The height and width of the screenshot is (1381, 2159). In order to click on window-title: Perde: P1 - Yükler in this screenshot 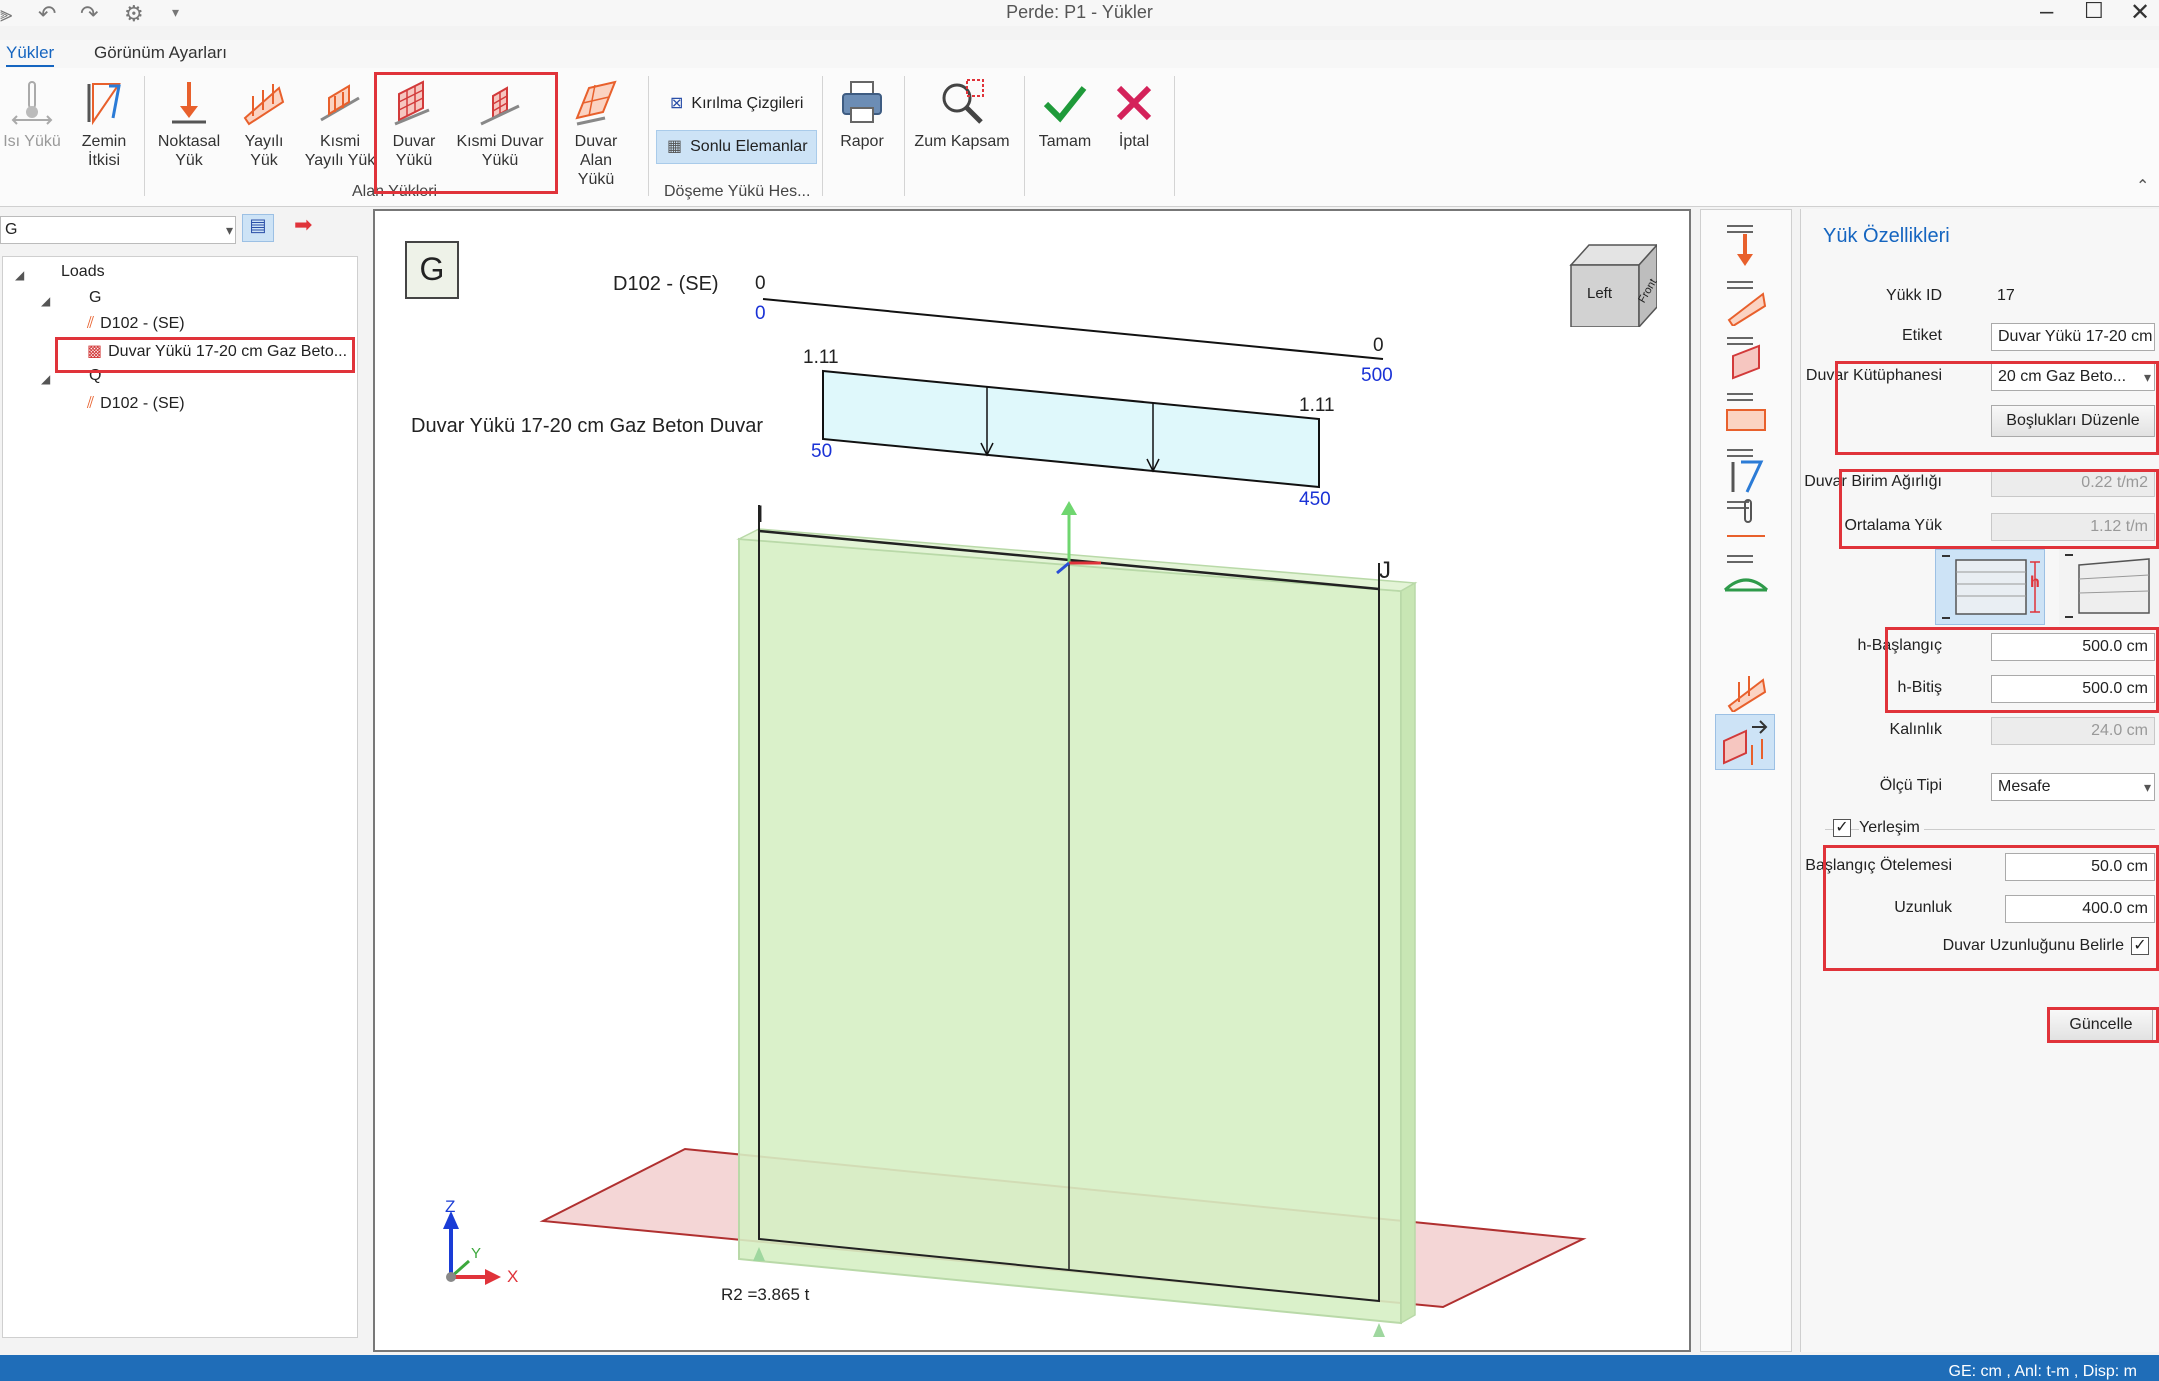, I will do `click(1079, 12)`.